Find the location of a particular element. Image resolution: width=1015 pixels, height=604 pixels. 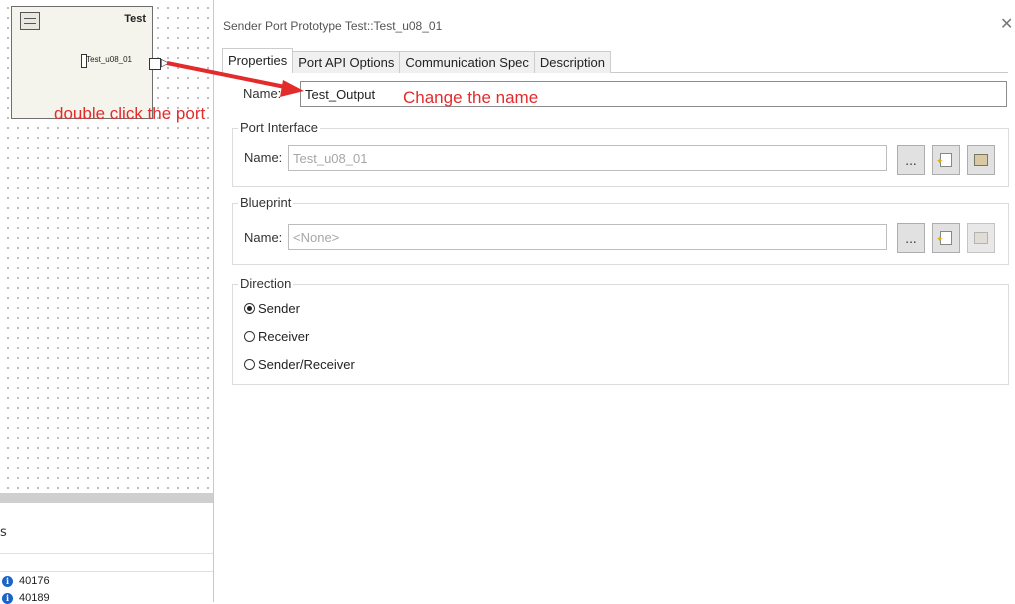

name-label: Name: is located at coordinates (262, 93).